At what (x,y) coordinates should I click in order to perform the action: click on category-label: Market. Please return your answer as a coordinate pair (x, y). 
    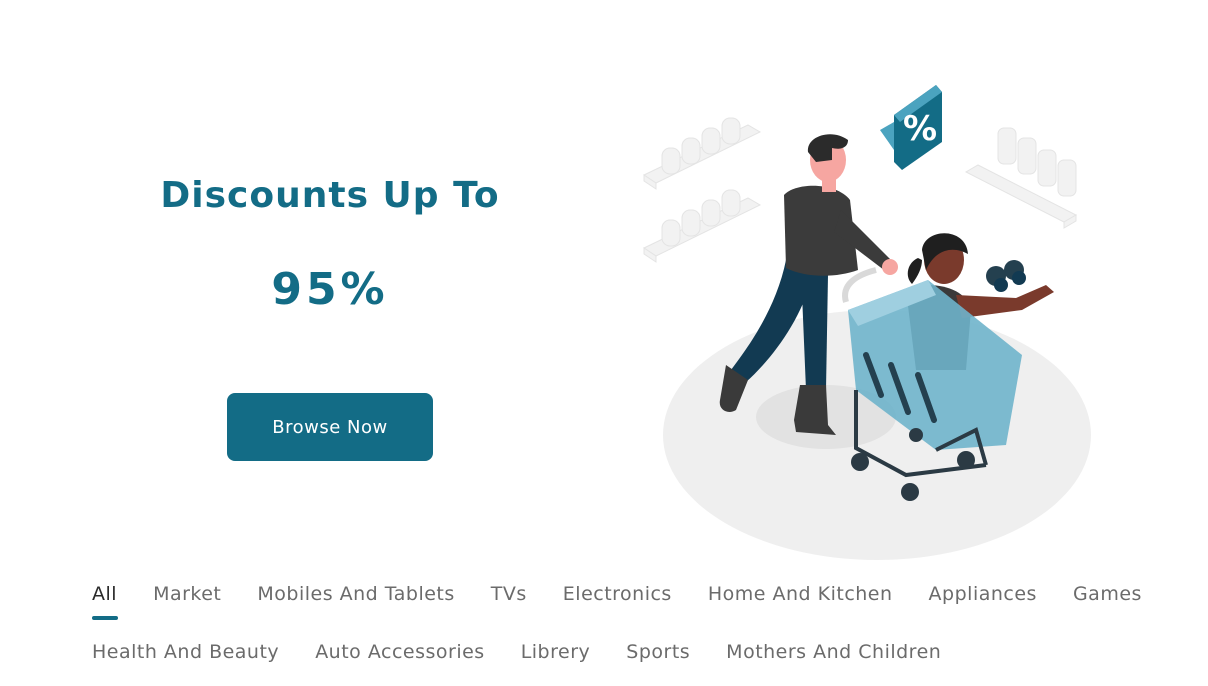
    Looking at the image, I should click on (187, 594).